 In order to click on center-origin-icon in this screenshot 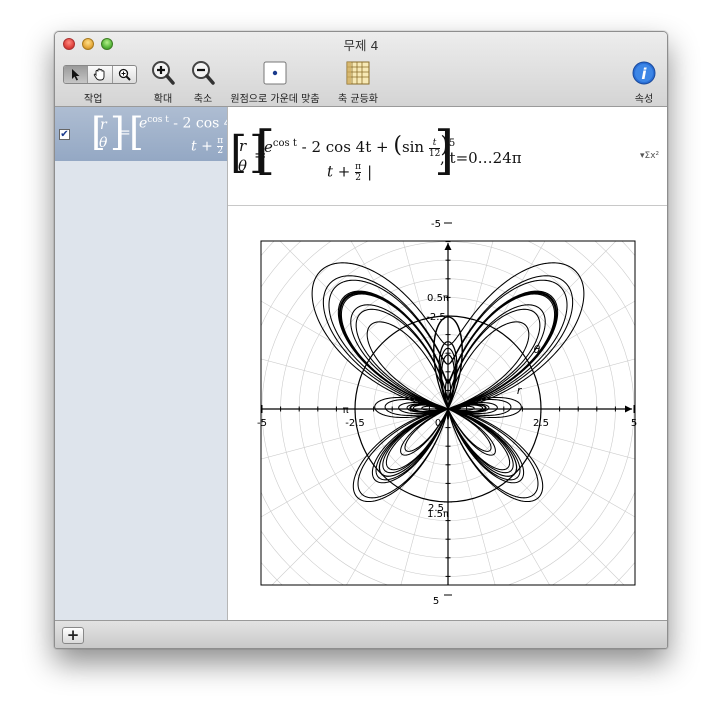, I will do `click(275, 73)`.